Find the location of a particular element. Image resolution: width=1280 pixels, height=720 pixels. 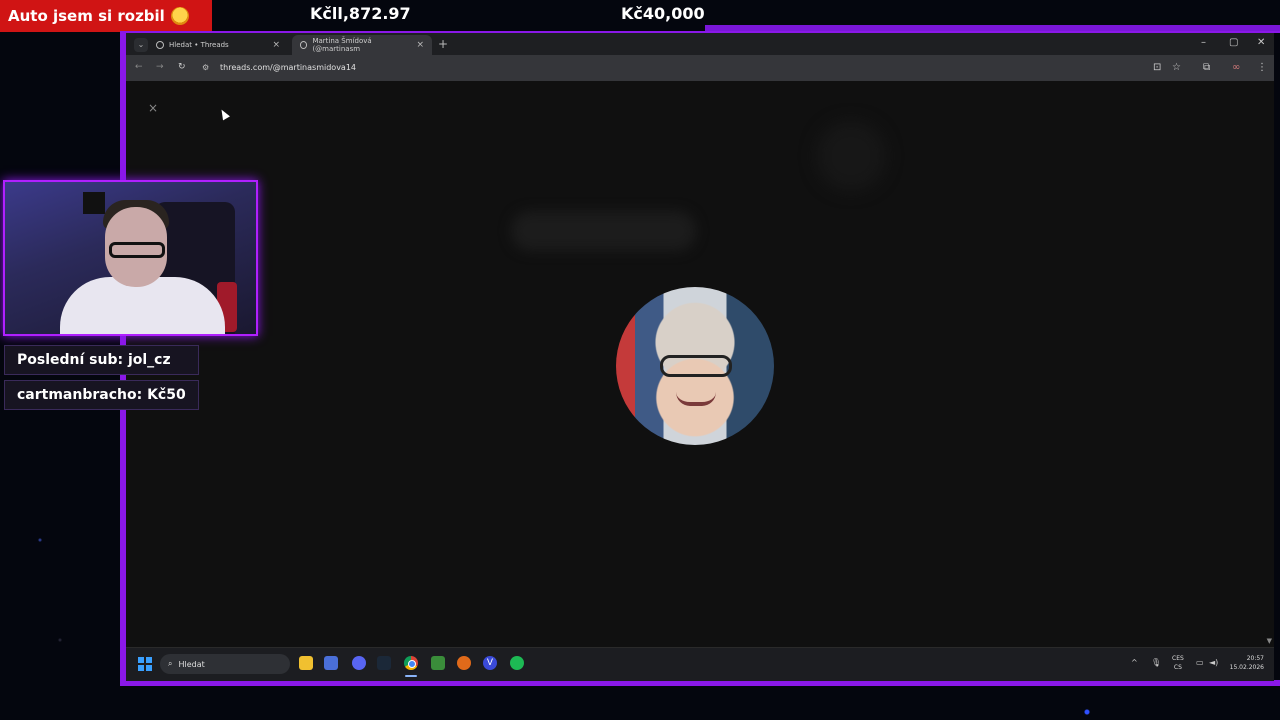

mouse-cursor is located at coordinates (224, 114).